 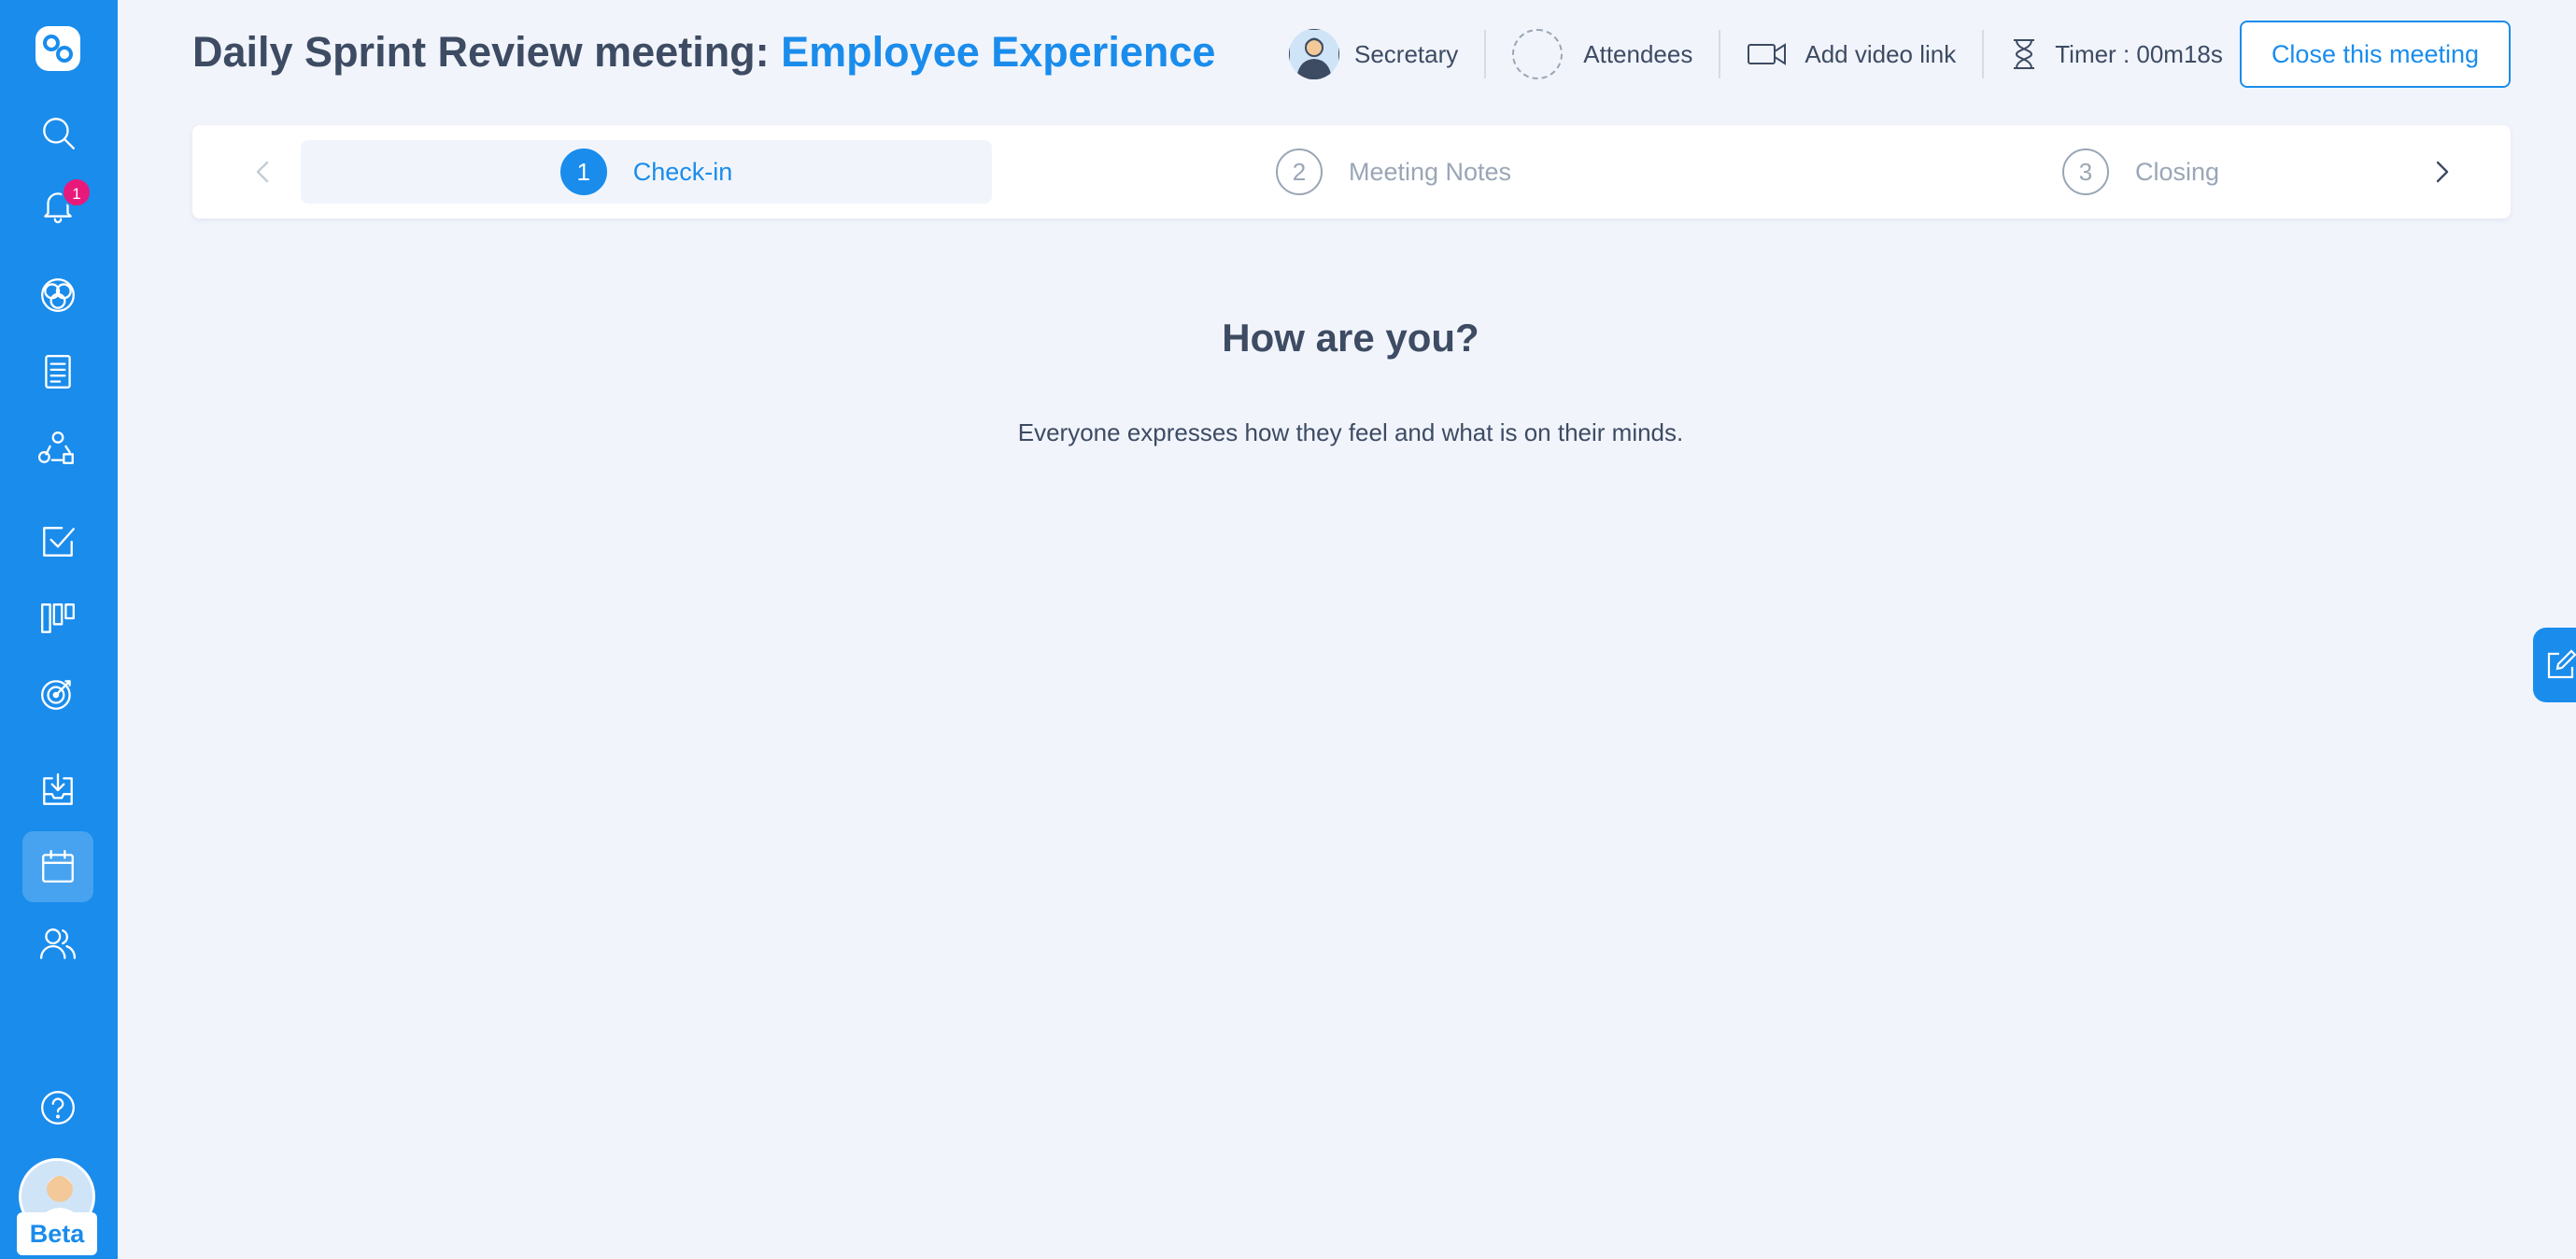 What do you see at coordinates (1430, 171) in the screenshot?
I see `step-label: Meeting Notes` at bounding box center [1430, 171].